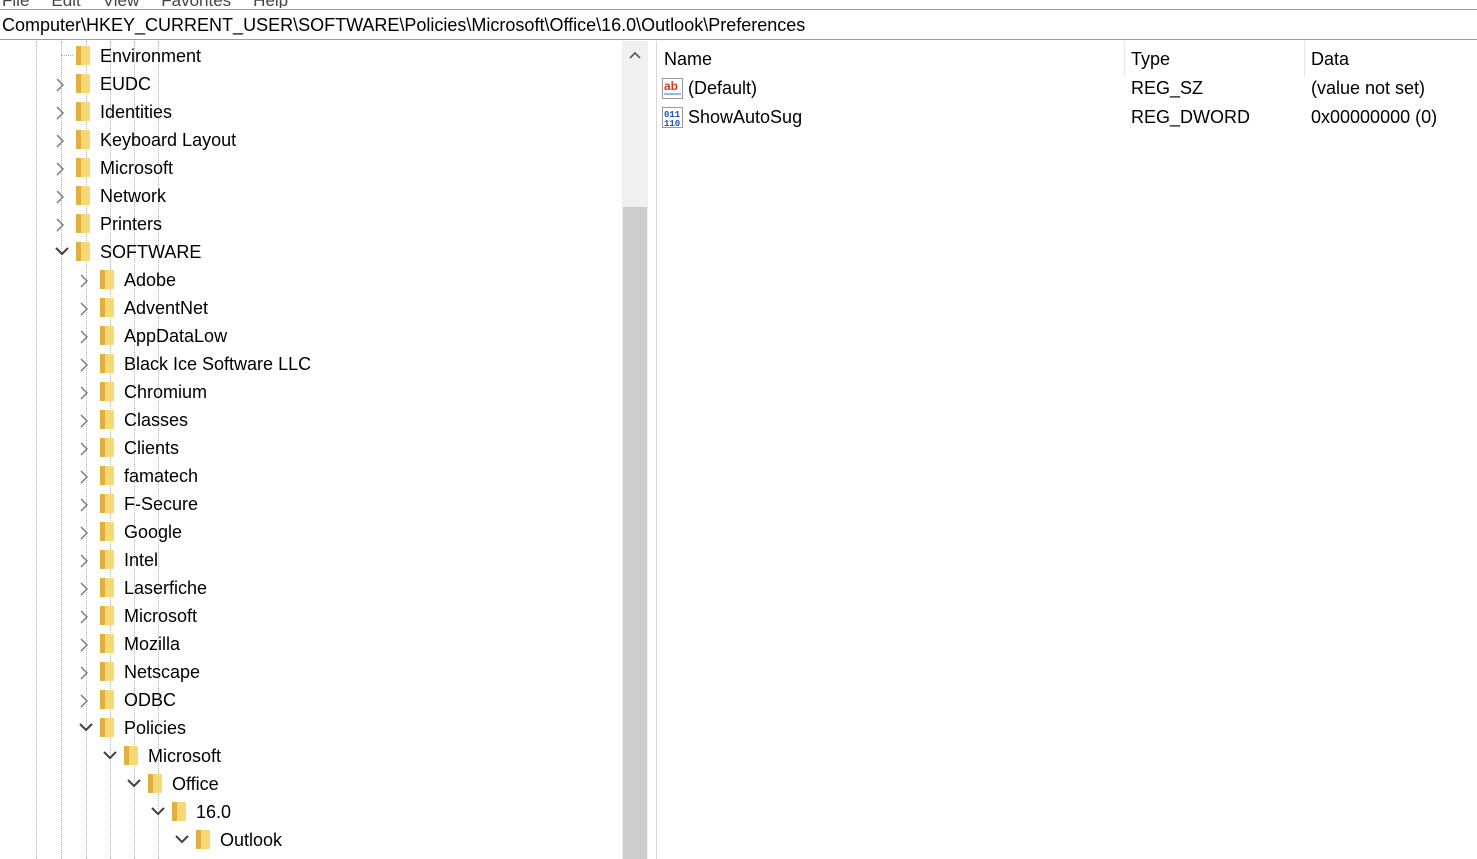 The height and width of the screenshot is (859, 1477). I want to click on tree-node-label: Keyboard Layout, so click(168, 140).